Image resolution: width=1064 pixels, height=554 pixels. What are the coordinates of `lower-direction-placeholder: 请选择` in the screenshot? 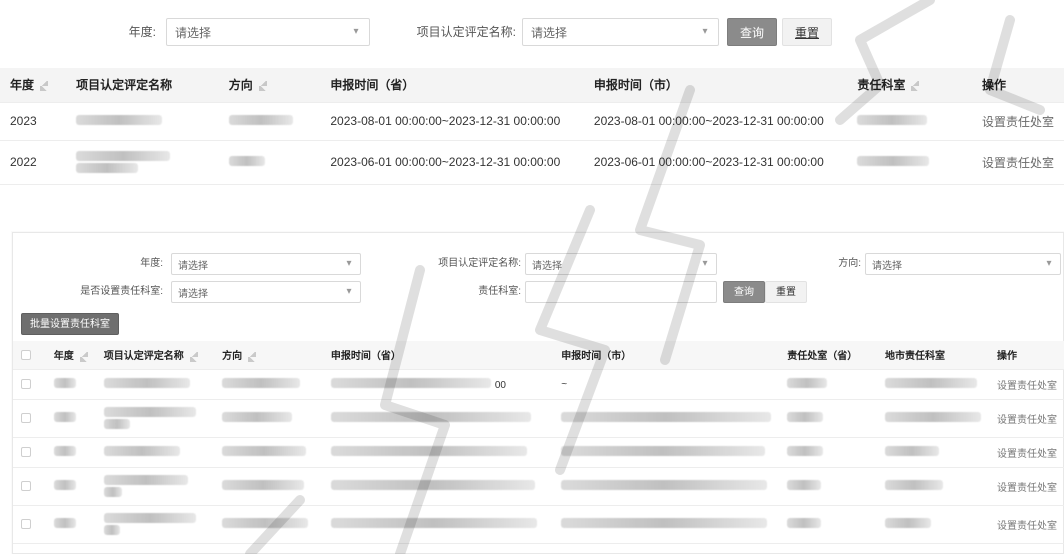 It's located at (887, 266).